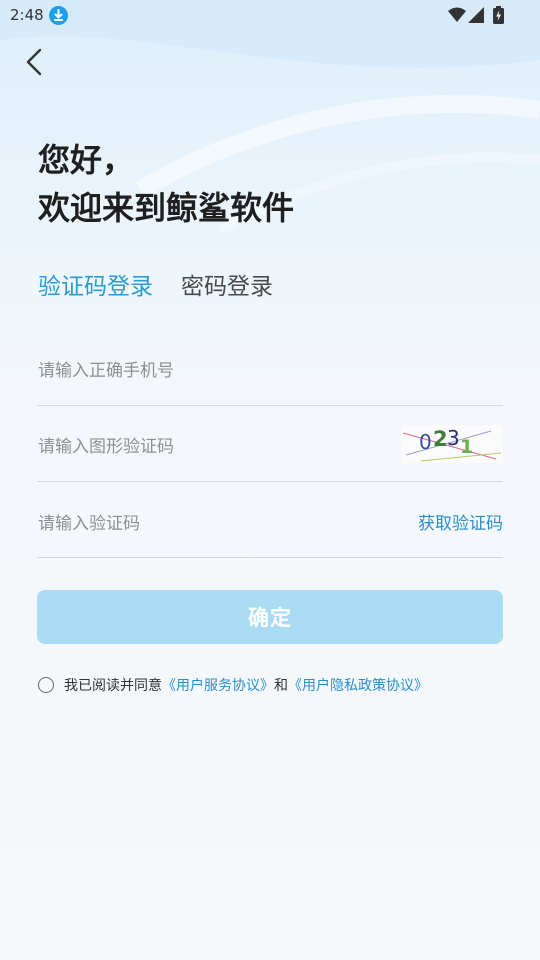  I want to click on service-agreement-link: 《用户服务协议》, so click(218, 685).